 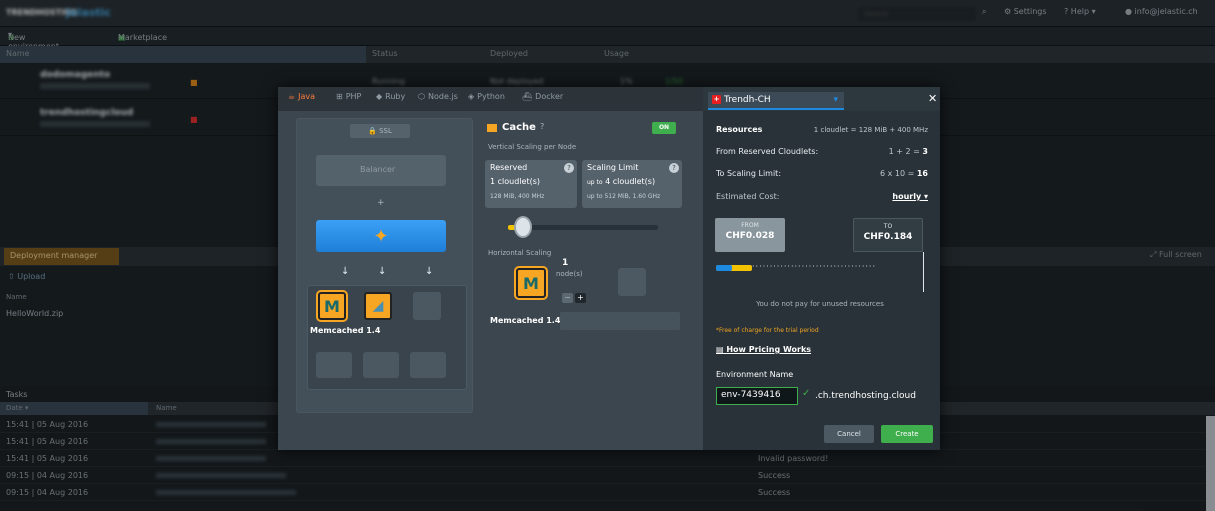 What do you see at coordinates (747, 100) in the screenshot?
I see `region-label: Trendh-CH` at bounding box center [747, 100].